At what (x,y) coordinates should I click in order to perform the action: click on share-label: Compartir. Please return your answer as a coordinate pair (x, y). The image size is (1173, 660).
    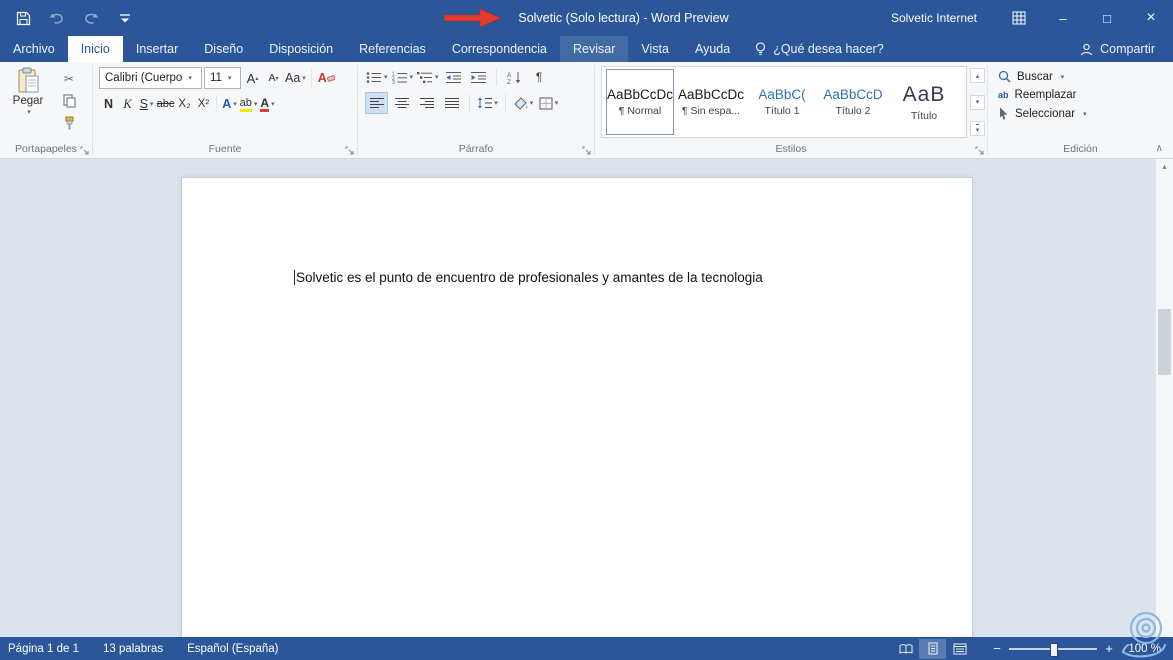
    Looking at the image, I should click on (1127, 49).